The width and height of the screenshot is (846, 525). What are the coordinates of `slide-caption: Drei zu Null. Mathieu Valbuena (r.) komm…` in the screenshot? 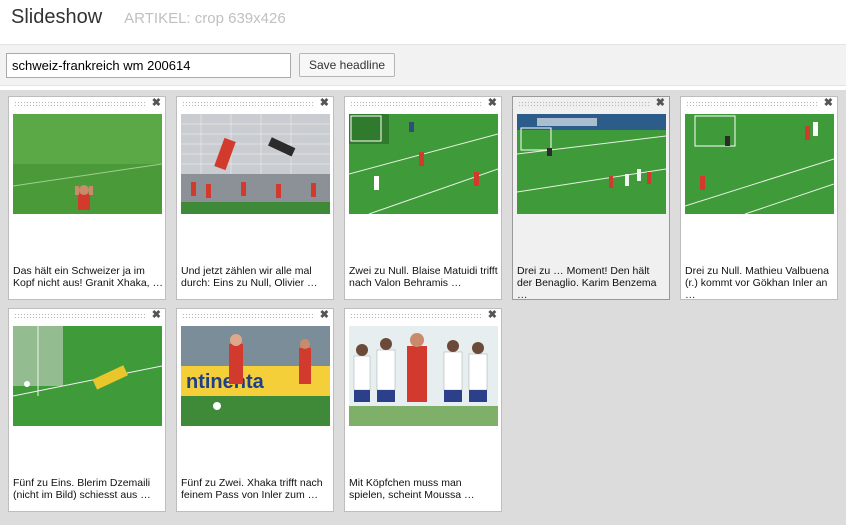 It's located at (757, 281).